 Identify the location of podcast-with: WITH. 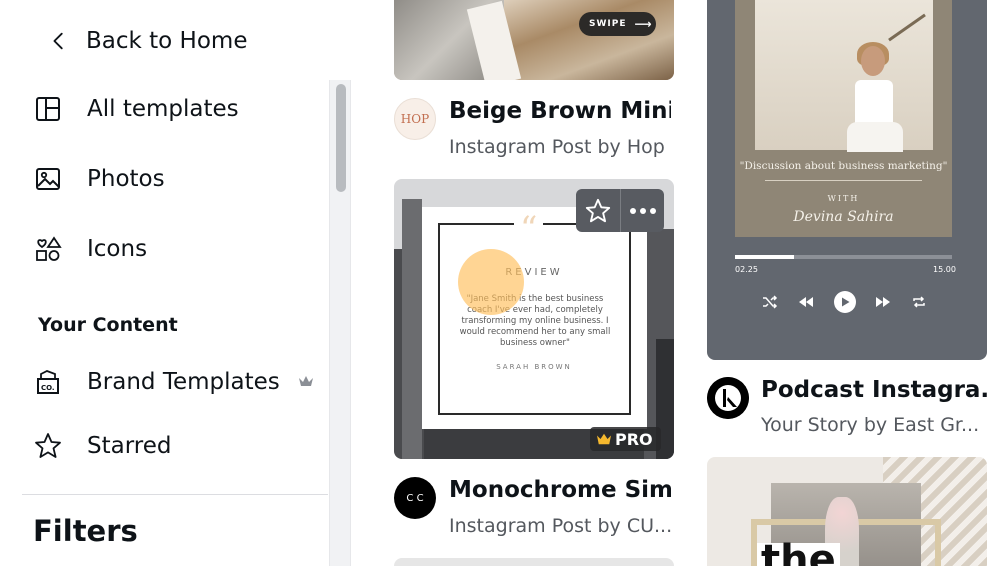
(843, 198).